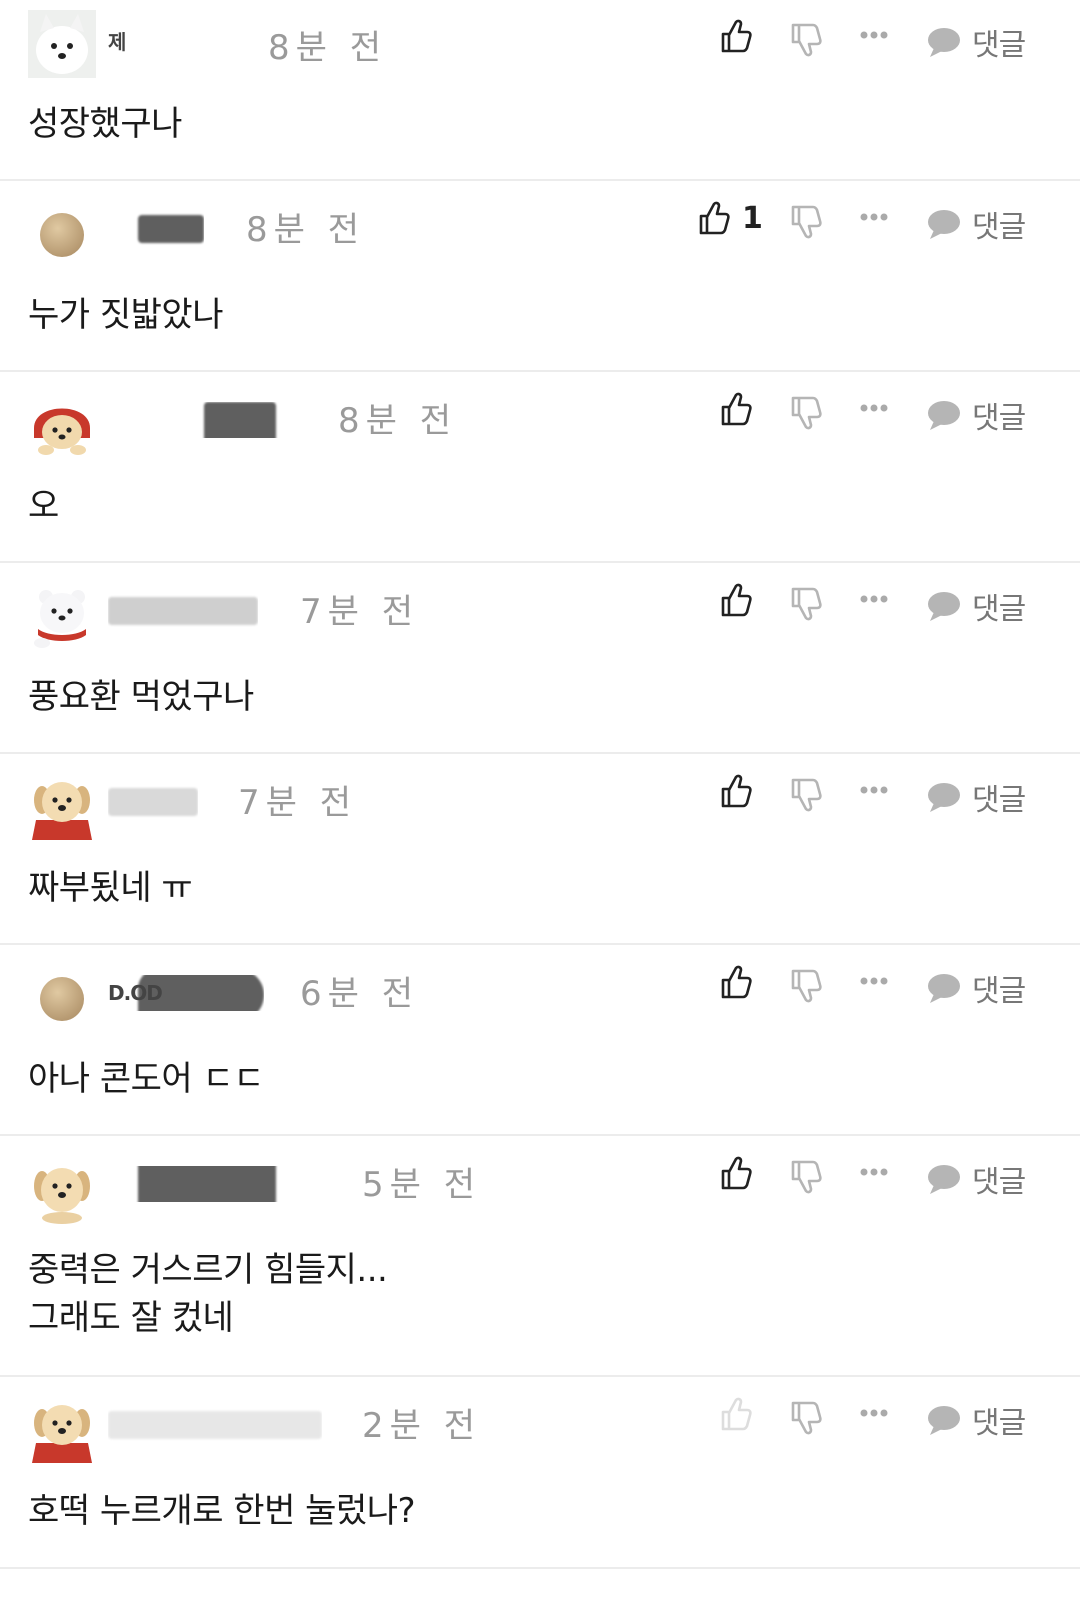 The height and width of the screenshot is (1609, 1080). What do you see at coordinates (540, 1040) in the screenshot?
I see `comment-item: D.OD 6분 전 댓글 아나 콘도어 ㄷㄷ` at bounding box center [540, 1040].